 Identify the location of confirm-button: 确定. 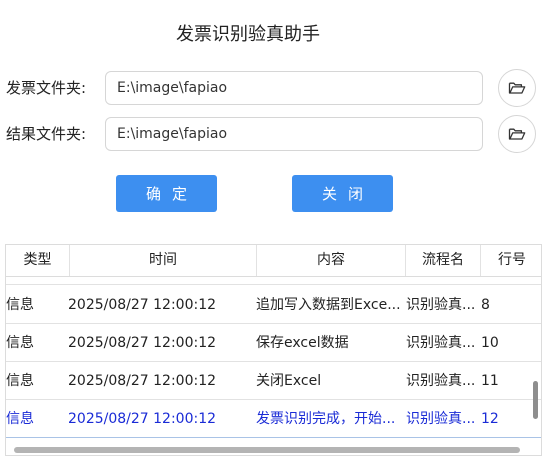
(166, 193).